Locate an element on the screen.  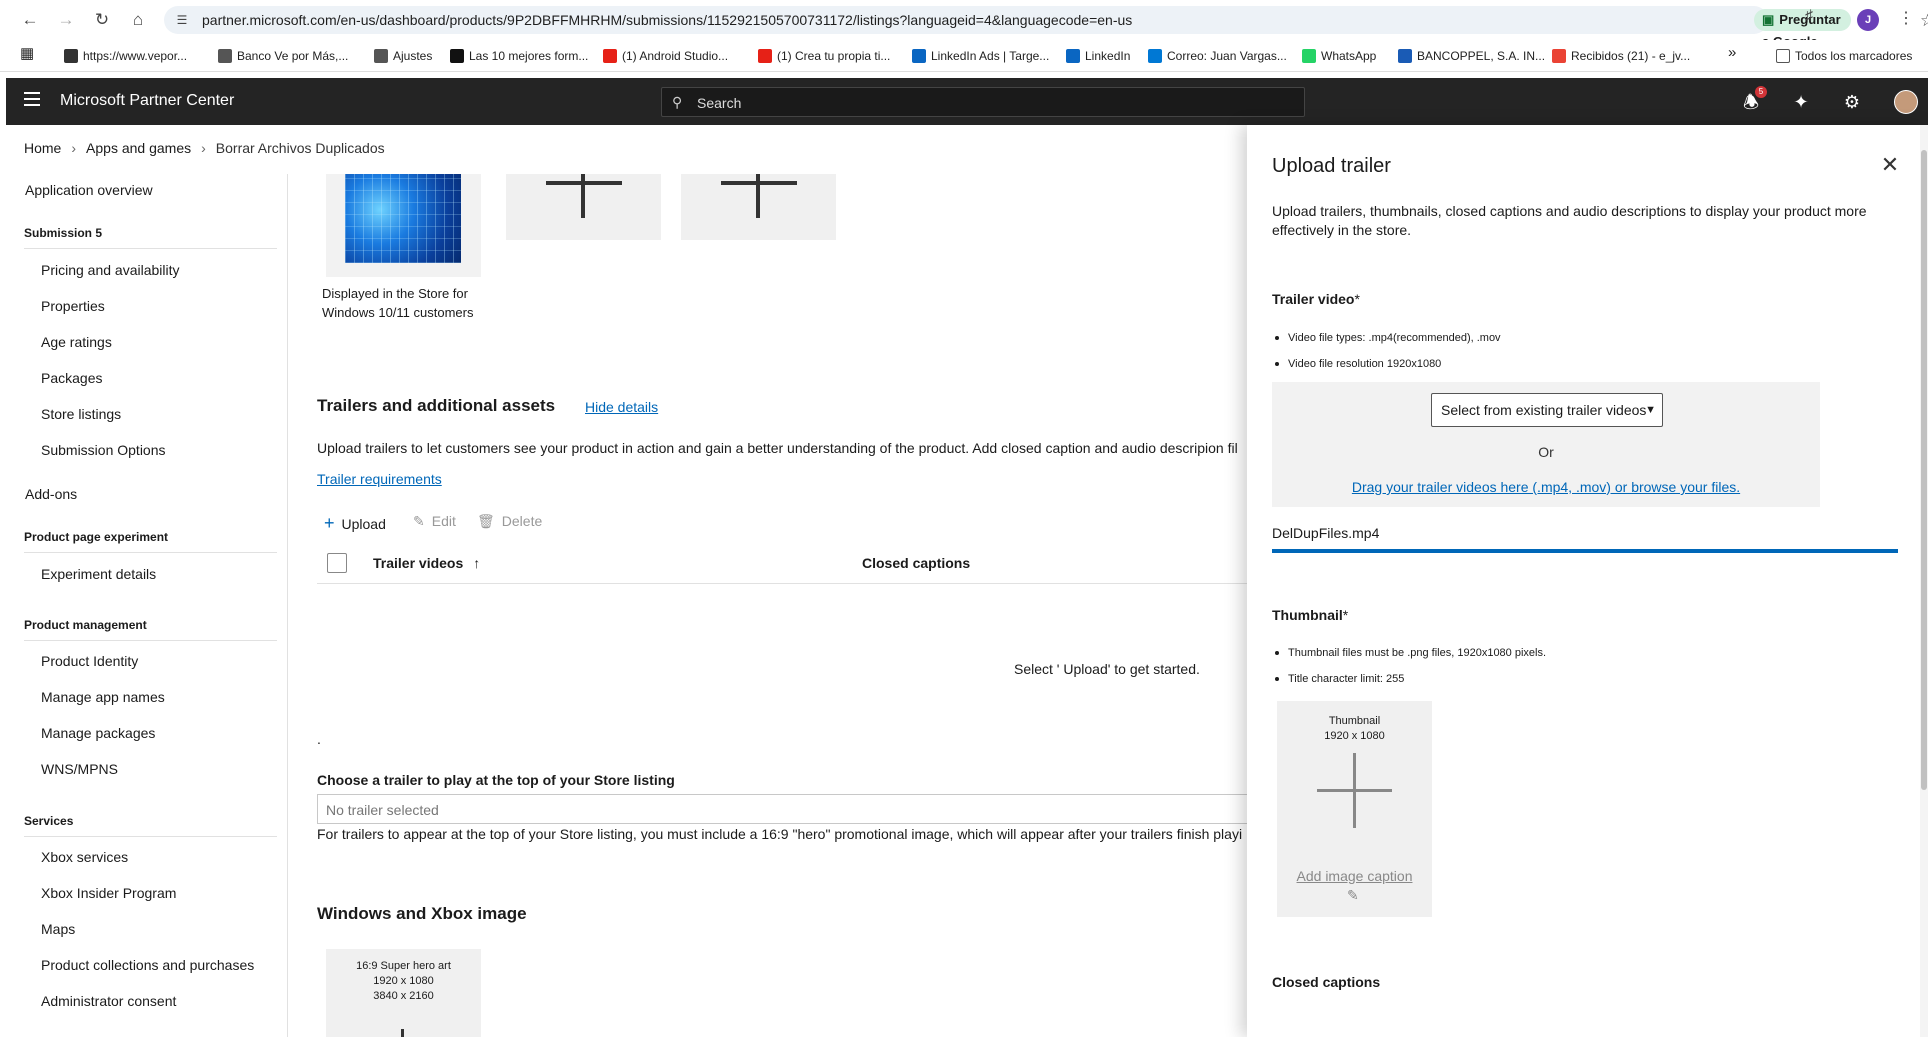
choose-trailer-placeholder: No trailer selected is located at coordinates (382, 810).